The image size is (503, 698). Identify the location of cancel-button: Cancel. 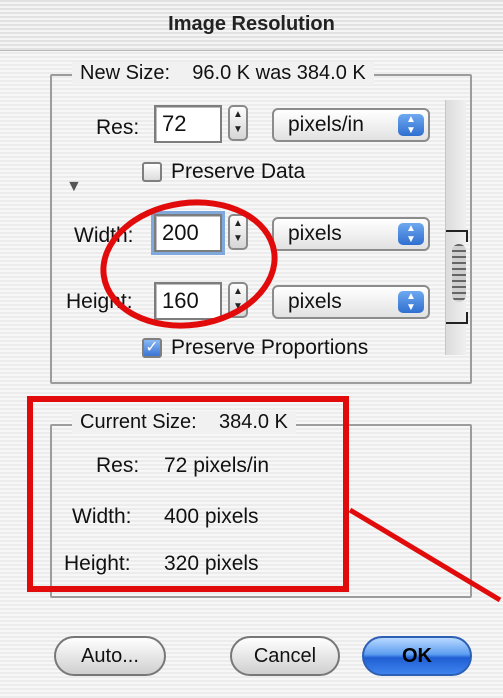
(285, 656).